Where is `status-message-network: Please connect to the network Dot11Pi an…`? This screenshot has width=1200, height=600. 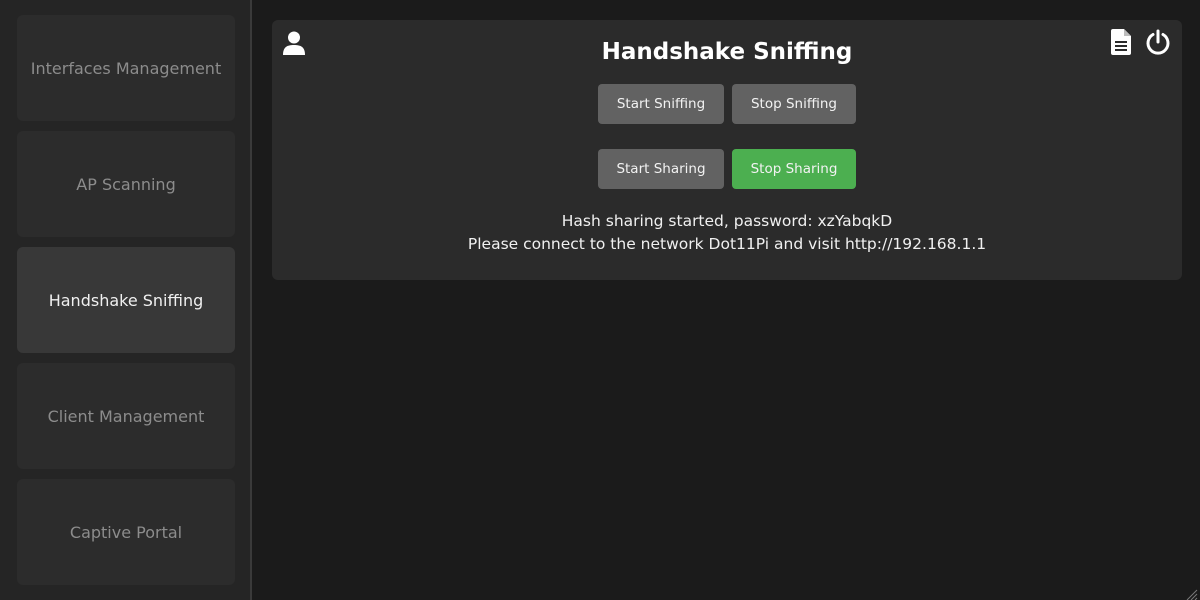
status-message-network: Please connect to the network Dot11Pi an… is located at coordinates (727, 244).